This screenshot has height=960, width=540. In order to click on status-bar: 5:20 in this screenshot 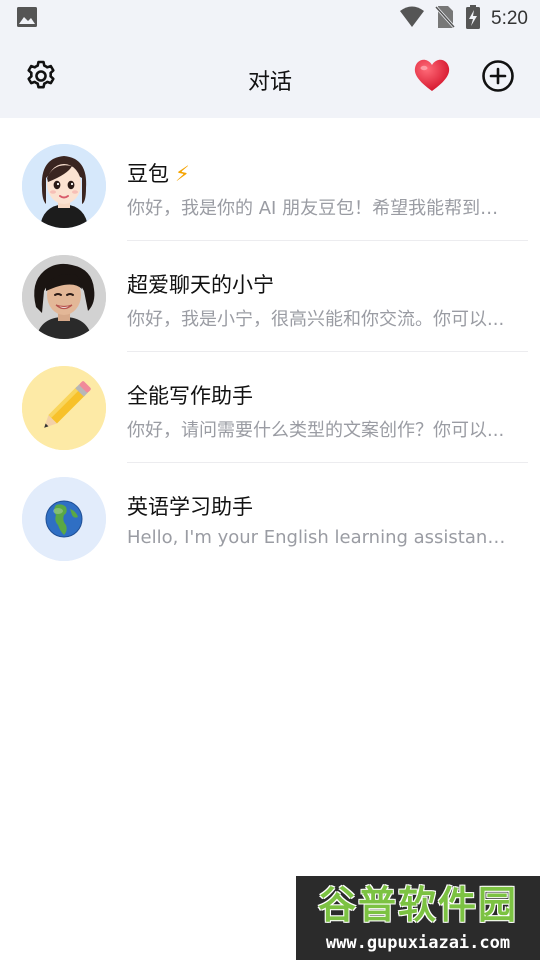, I will do `click(270, 19)`.